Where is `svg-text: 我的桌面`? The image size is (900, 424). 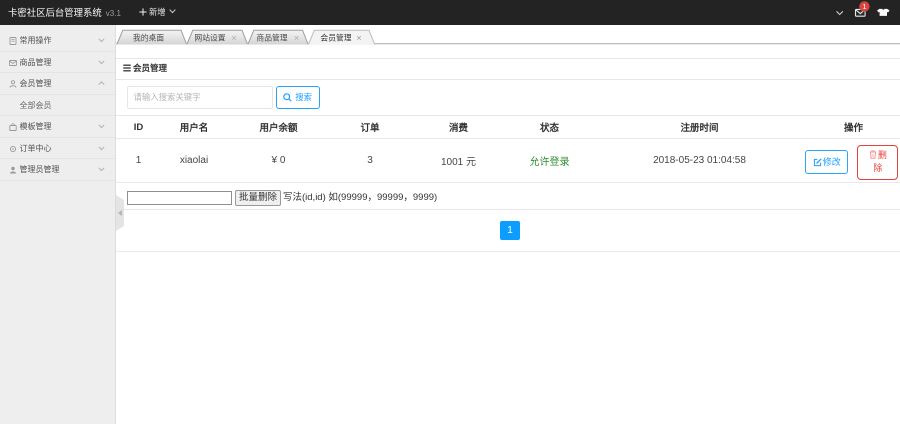 svg-text: 我的桌面 is located at coordinates (148, 37).